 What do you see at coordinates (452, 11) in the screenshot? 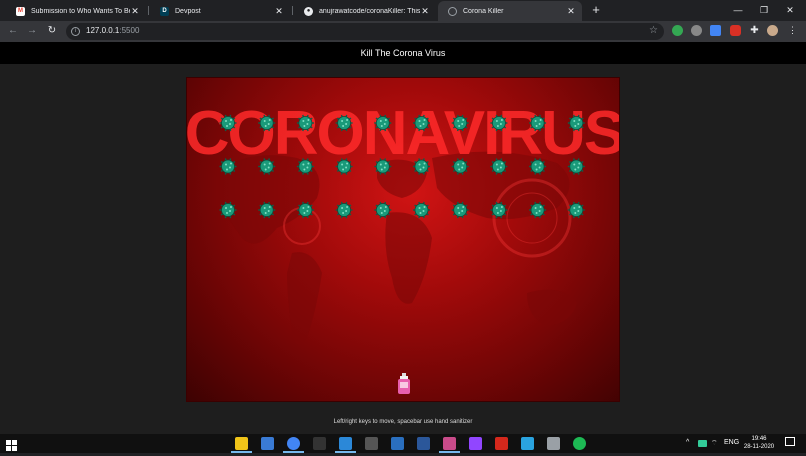
I see `globe-icon` at bounding box center [452, 11].